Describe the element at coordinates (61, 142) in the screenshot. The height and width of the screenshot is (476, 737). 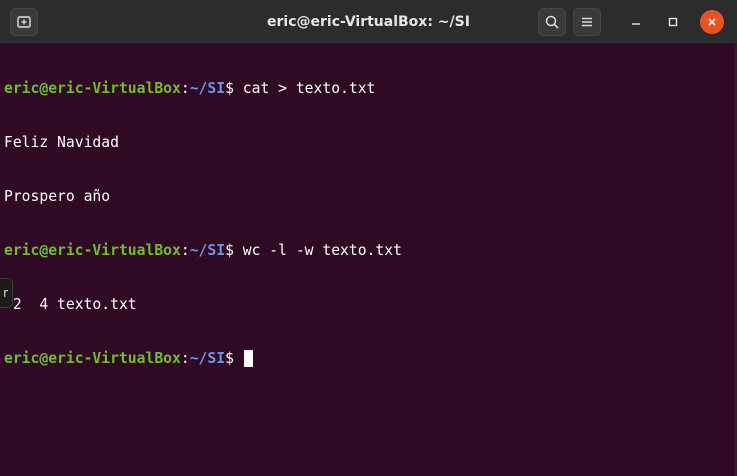
I see `output-text: Feliz Navidad` at that location.